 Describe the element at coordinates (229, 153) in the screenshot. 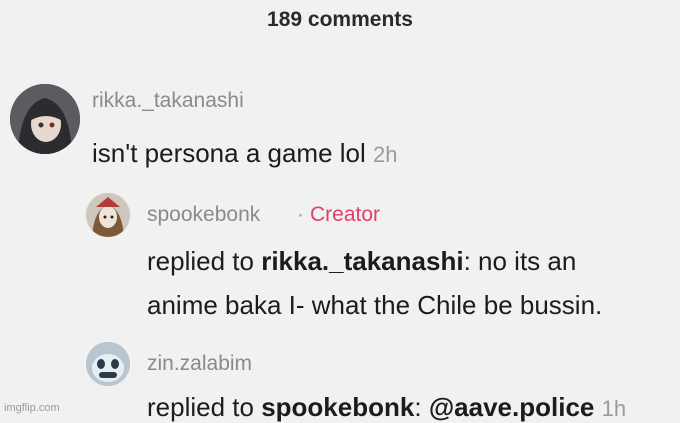

I see `comment-body: isn't persona a game lol` at that location.